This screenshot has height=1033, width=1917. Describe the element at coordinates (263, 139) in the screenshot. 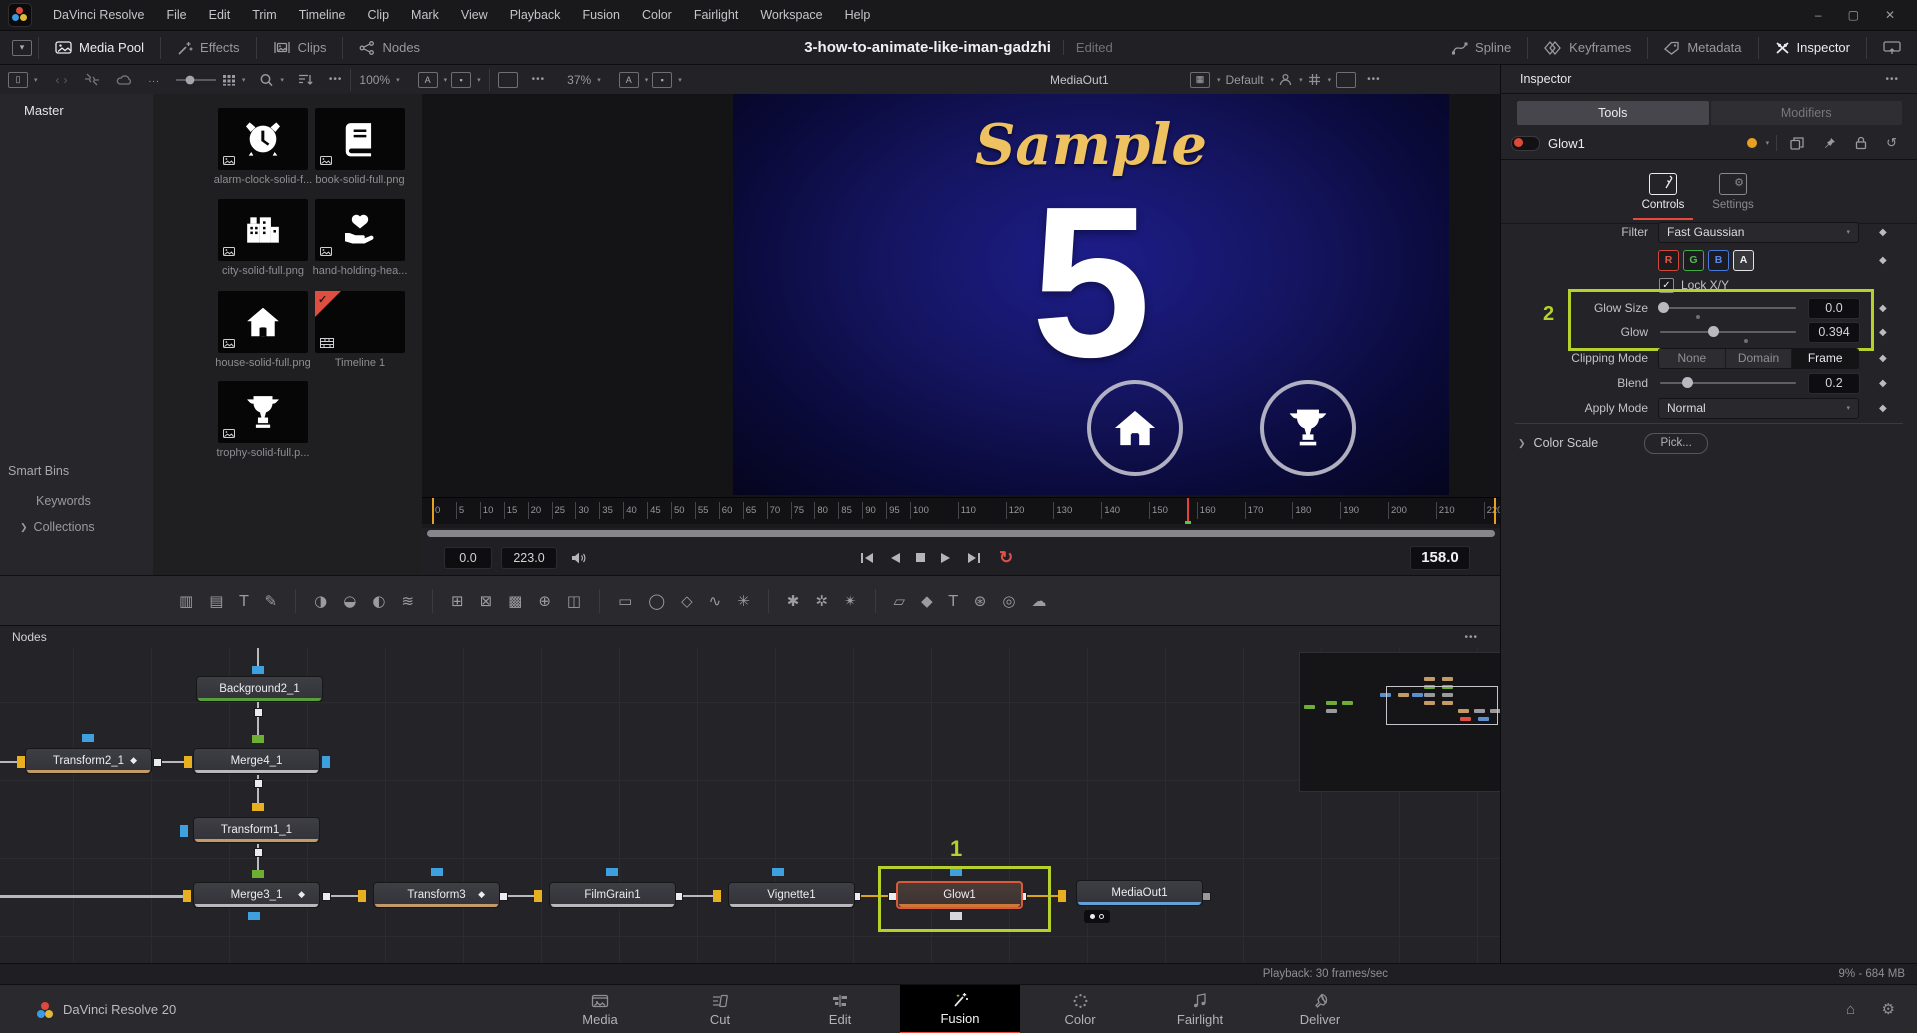

I see `clip-alarm-clock` at that location.